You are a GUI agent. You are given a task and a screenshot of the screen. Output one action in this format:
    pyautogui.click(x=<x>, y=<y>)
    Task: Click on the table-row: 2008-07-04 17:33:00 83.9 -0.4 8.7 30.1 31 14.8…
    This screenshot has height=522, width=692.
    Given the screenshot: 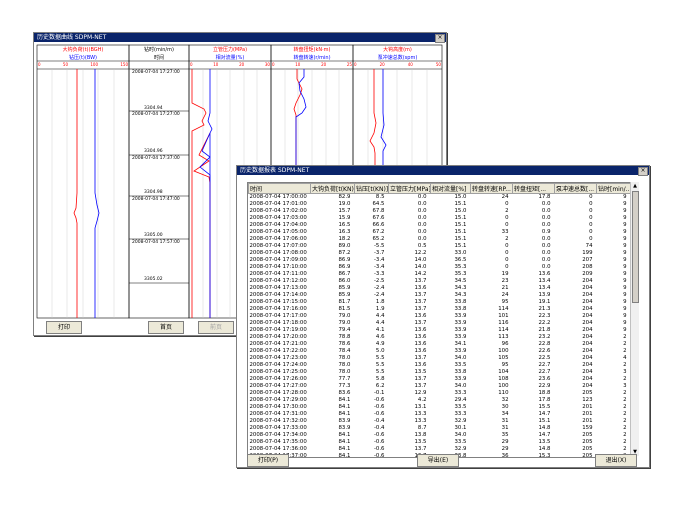 What is the action you would take?
    pyautogui.click(x=440, y=428)
    